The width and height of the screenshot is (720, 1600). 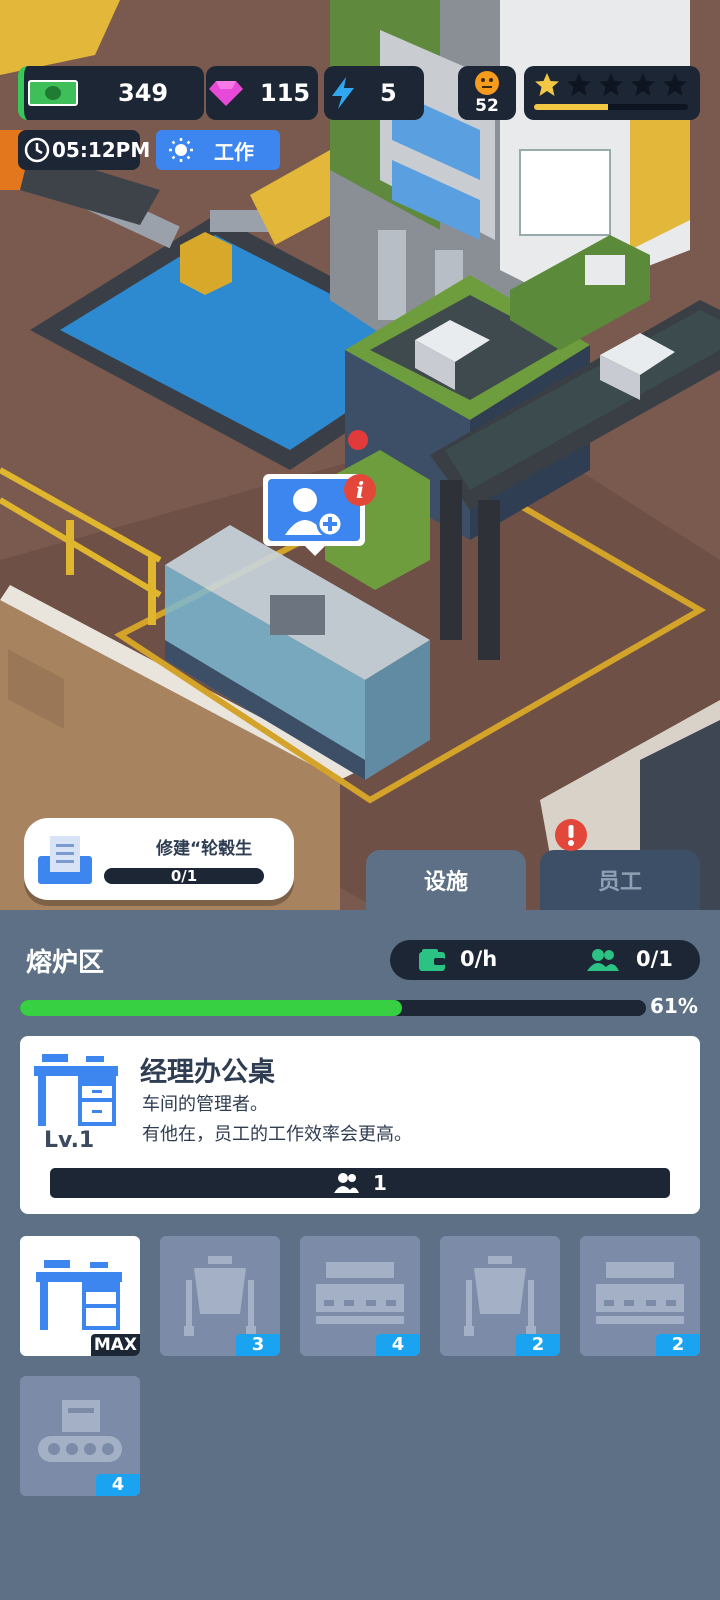 I want to click on item-staff-bar: 1, so click(x=360, y=1183).